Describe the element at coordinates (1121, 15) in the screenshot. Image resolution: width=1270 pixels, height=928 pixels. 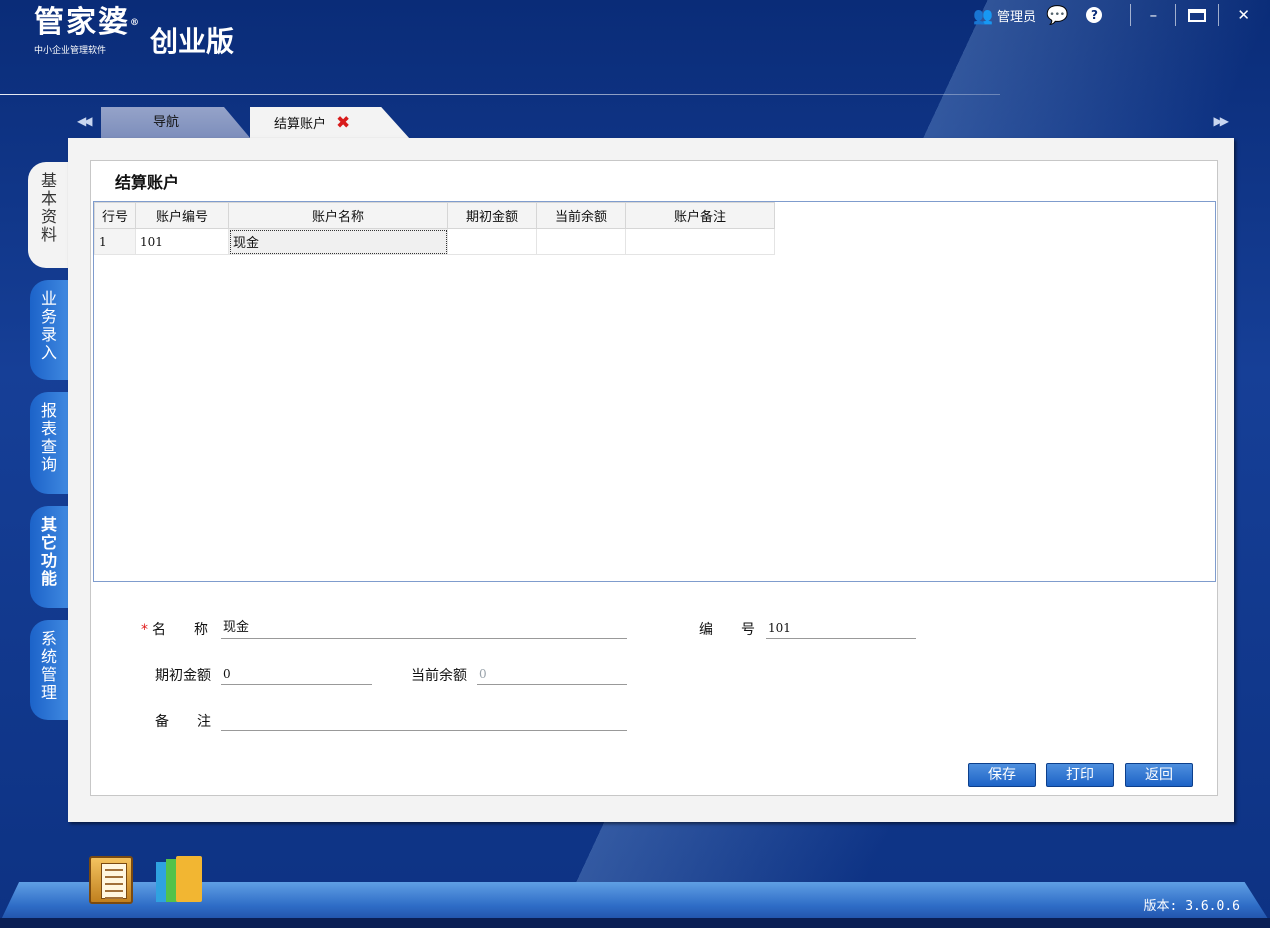
I see `top-bar: 👥 管理员 💬 ? – ✕` at that location.